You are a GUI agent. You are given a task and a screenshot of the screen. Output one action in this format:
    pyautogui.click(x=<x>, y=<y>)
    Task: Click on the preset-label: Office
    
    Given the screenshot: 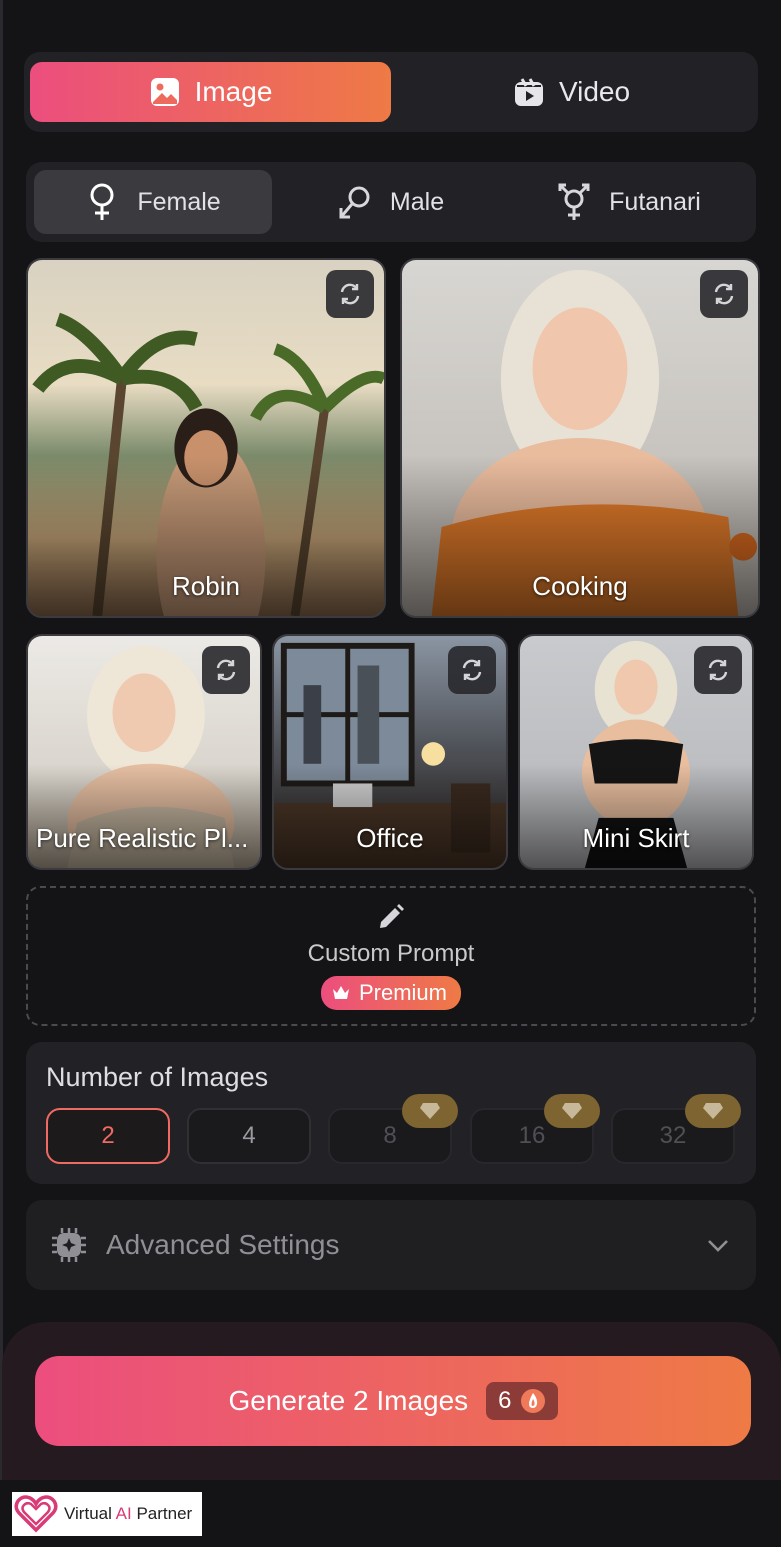 What is the action you would take?
    pyautogui.click(x=390, y=838)
    